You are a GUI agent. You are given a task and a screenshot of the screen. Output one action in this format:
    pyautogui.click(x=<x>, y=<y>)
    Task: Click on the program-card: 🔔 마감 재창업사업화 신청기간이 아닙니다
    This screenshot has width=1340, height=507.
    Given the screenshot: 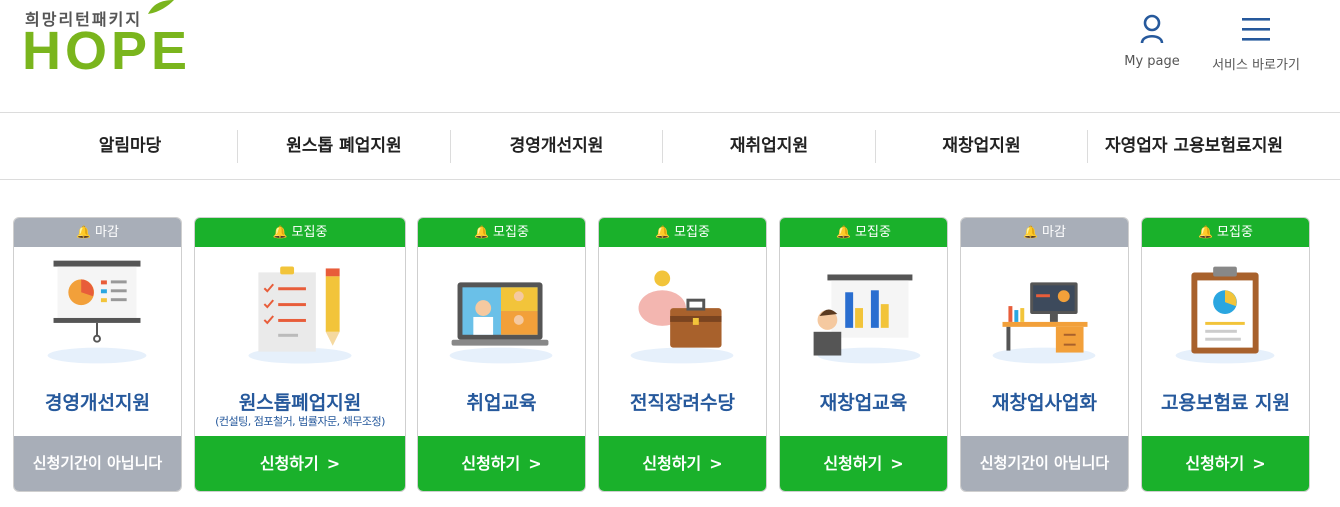 What is the action you would take?
    pyautogui.click(x=1044, y=354)
    